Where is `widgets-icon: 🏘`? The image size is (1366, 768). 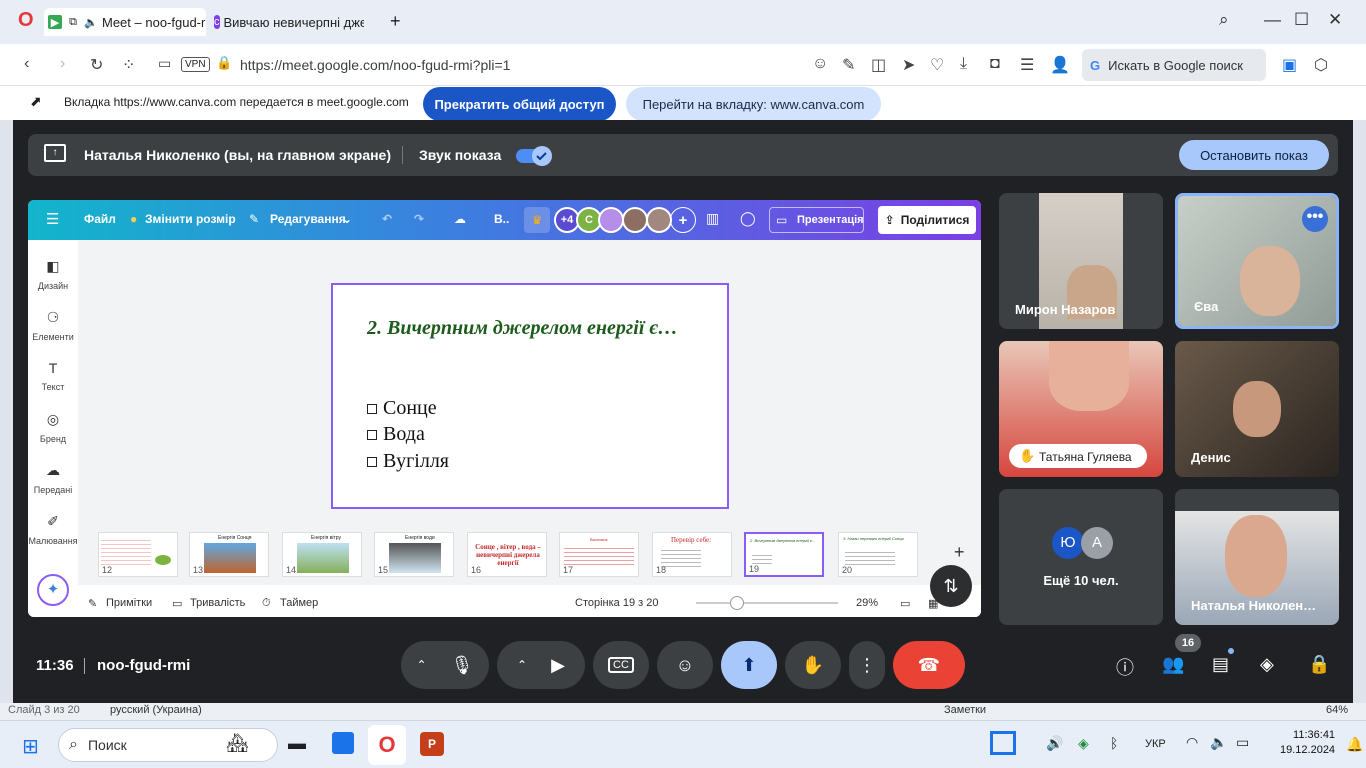 widgets-icon: 🏘 is located at coordinates (237, 743).